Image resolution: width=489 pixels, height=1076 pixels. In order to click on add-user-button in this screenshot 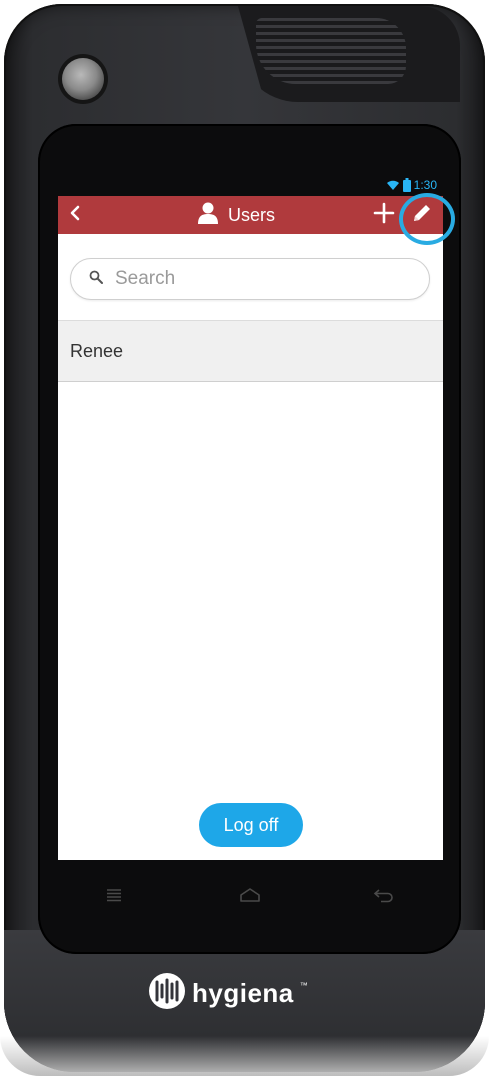, I will do `click(384, 215)`.